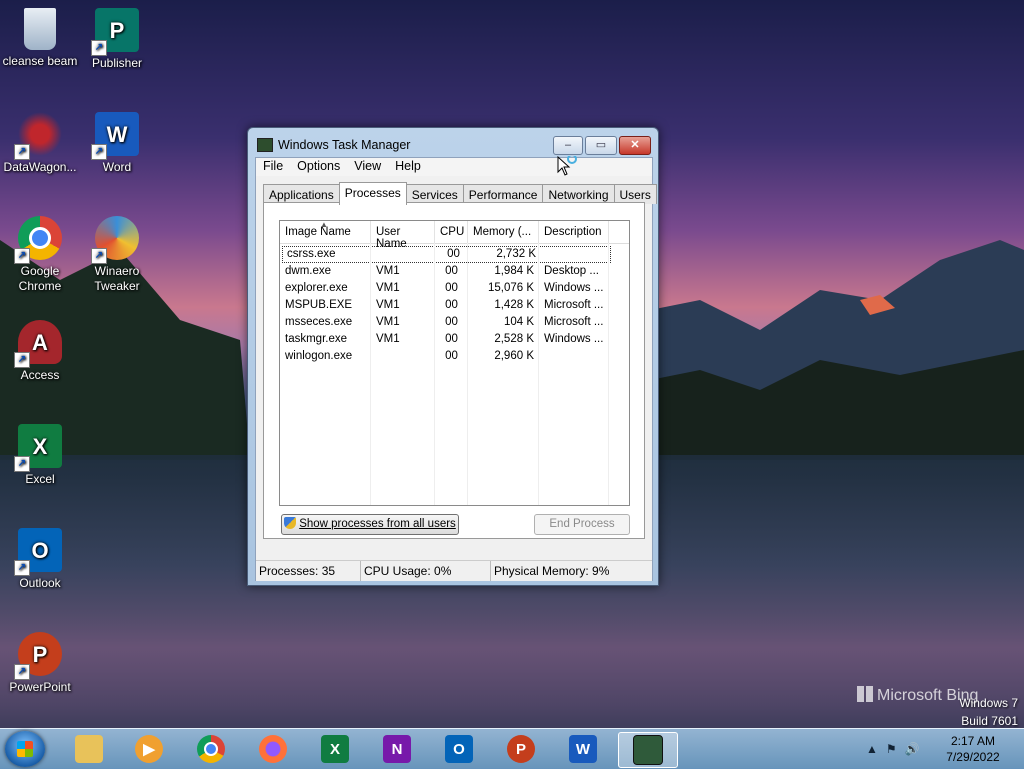 Image resolution: width=1024 pixels, height=769 pixels. Describe the element at coordinates (40, 29) in the screenshot. I see `recycle-bin-icon` at that location.